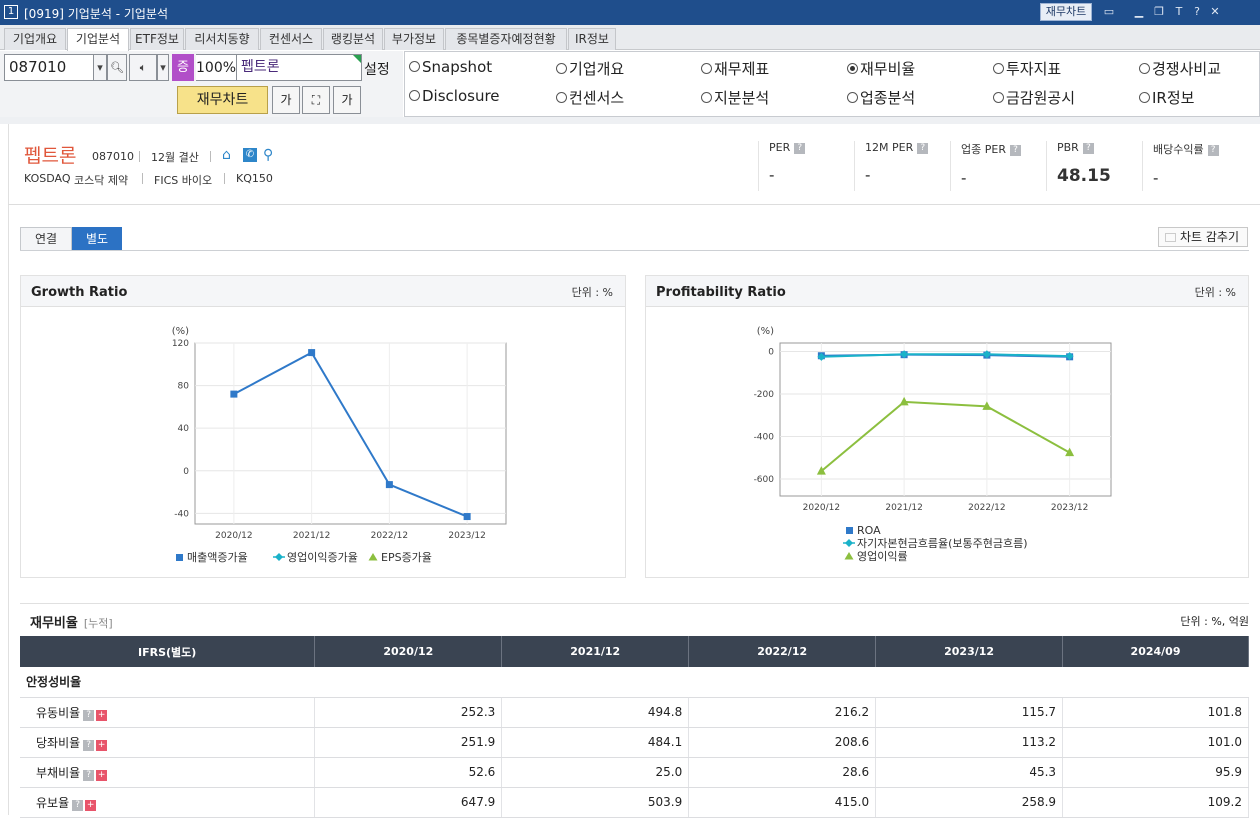 Image resolution: width=1260 pixels, height=818 pixels. What do you see at coordinates (49, 67) in the screenshot?
I see `stock-code-input: 087010` at bounding box center [49, 67].